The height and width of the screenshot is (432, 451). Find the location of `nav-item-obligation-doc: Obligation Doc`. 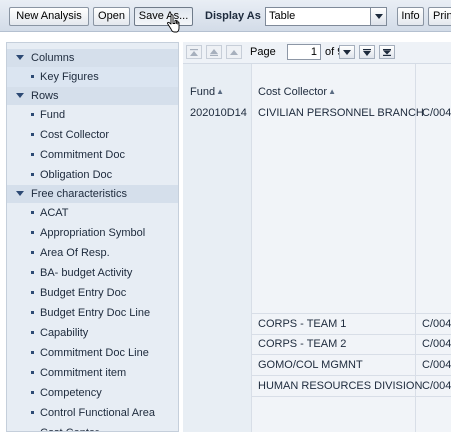

nav-item-obligation-doc: Obligation Doc is located at coordinates (92, 175).